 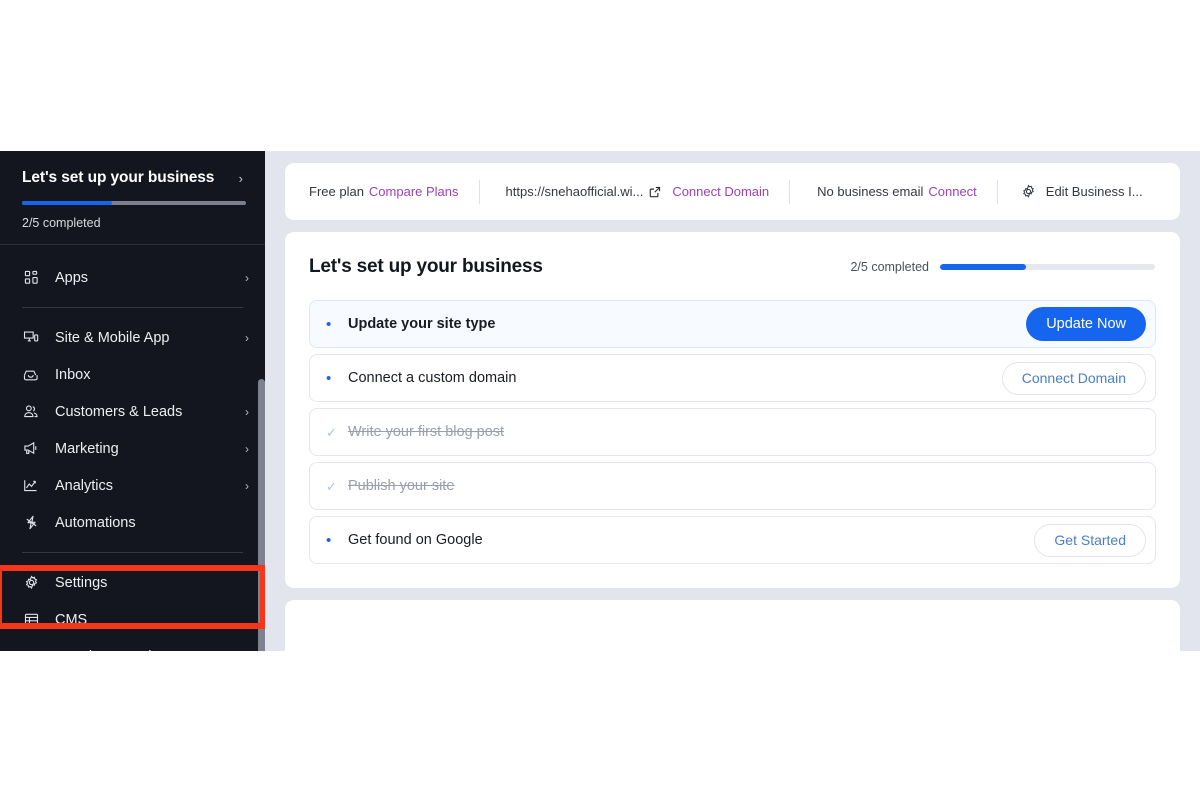 I want to click on setup-progress-label: 2/5 completed, so click(x=889, y=267).